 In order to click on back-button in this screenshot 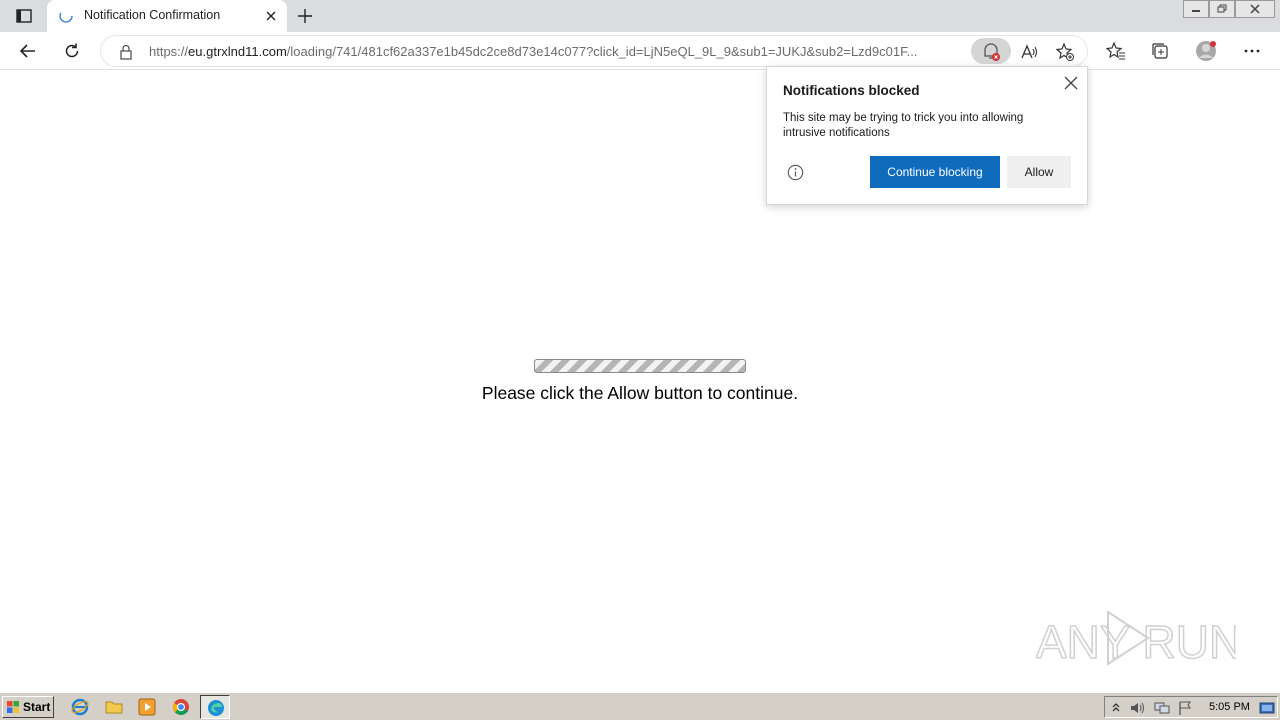, I will do `click(28, 51)`.